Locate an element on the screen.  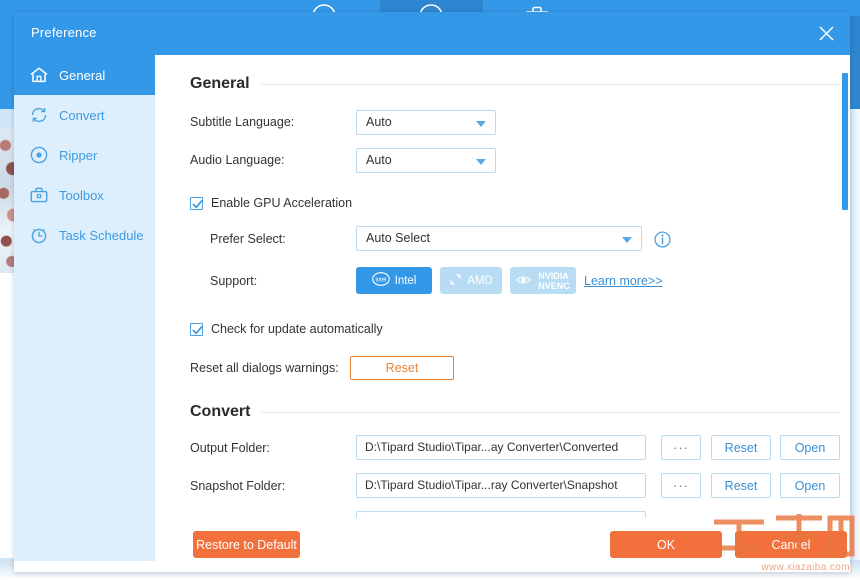
check-update-checkbox-row: Check for update automatically is located at coordinates (286, 329).